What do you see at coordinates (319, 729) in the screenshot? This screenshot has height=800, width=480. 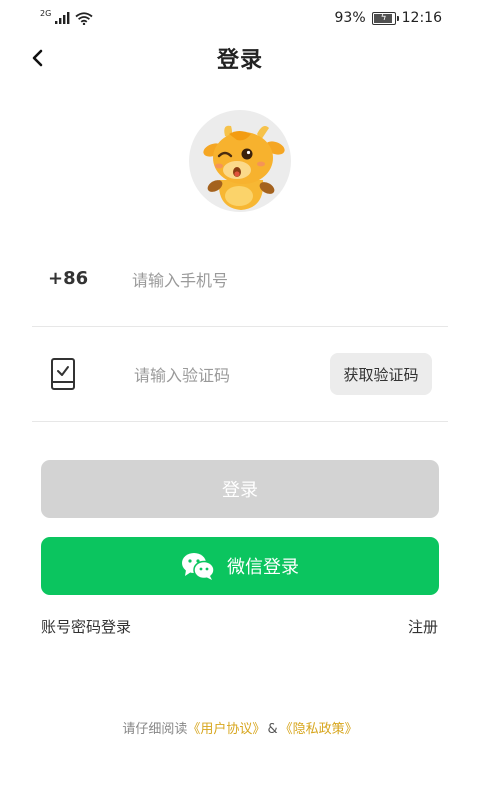 I see `privacy-policy-link: 《隐私政策》` at bounding box center [319, 729].